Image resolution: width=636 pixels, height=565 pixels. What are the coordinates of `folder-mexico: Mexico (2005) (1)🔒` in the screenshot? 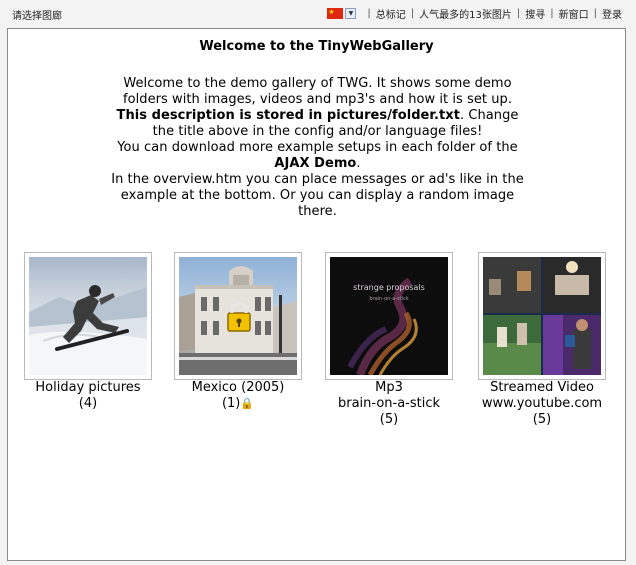 It's located at (239, 331).